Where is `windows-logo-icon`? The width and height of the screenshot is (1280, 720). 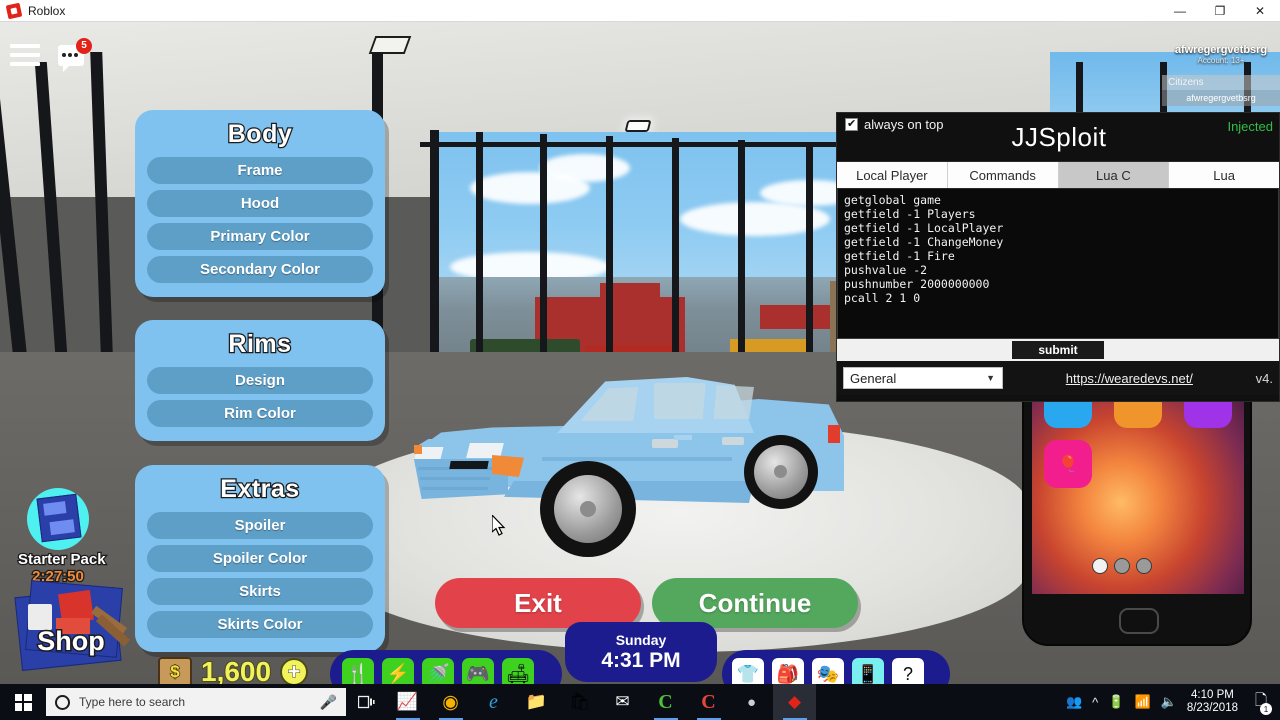 windows-logo-icon is located at coordinates (23, 702).